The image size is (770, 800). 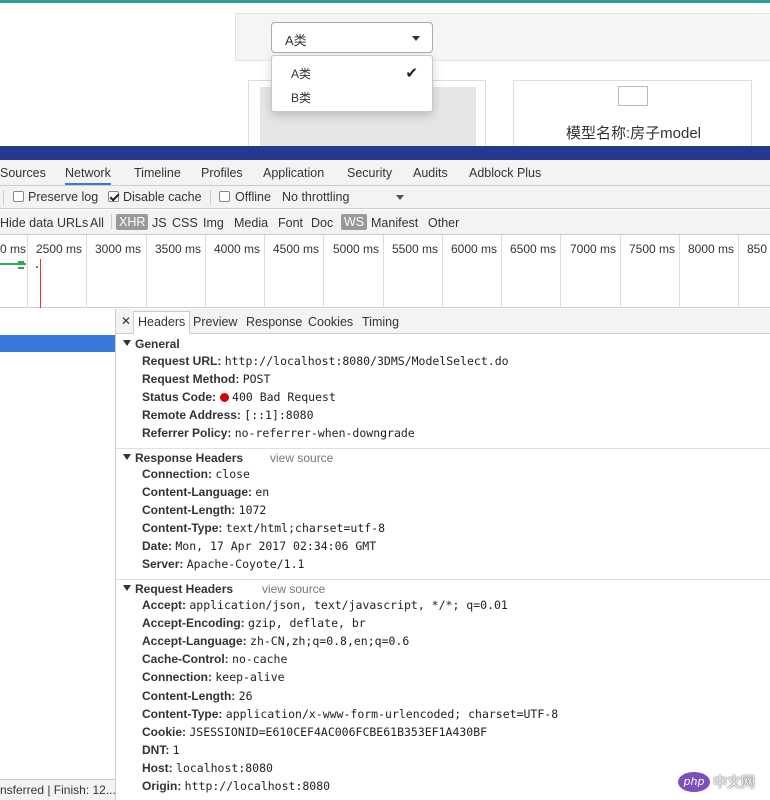 What do you see at coordinates (206, 492) in the screenshot?
I see `header-row: Content-Language: en` at bounding box center [206, 492].